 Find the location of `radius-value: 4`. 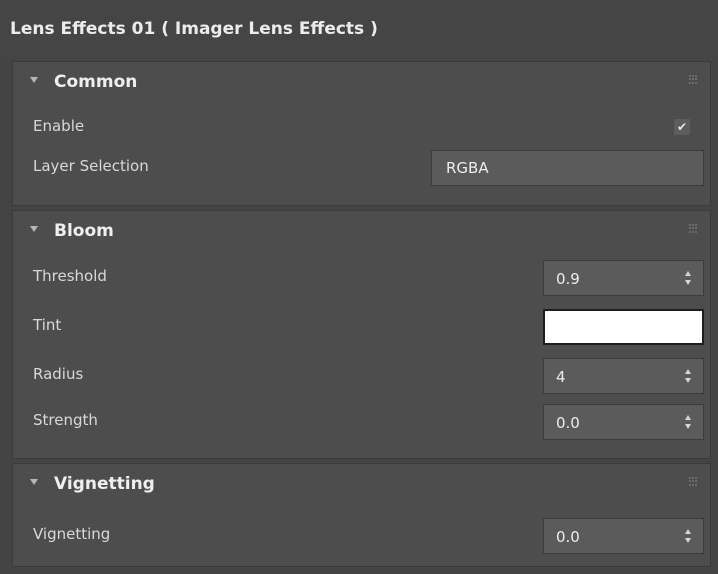

radius-value: 4 is located at coordinates (561, 377).